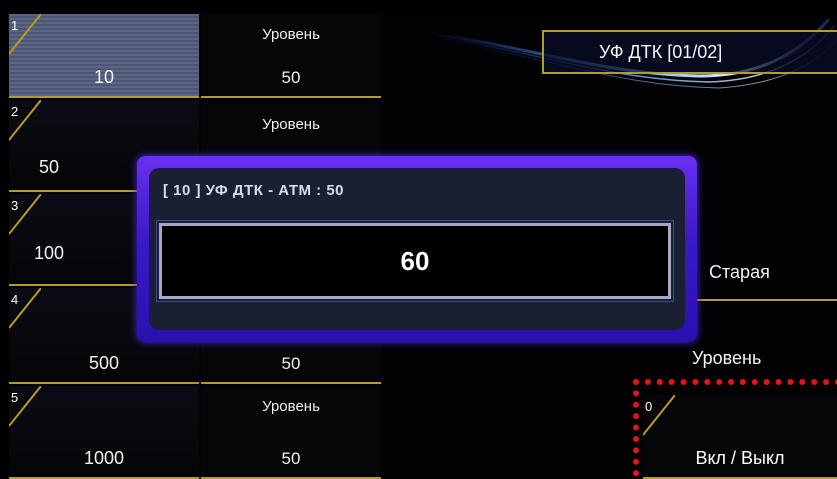 The width and height of the screenshot is (837, 479). I want to click on level-button-label: Уровень, so click(726, 358).